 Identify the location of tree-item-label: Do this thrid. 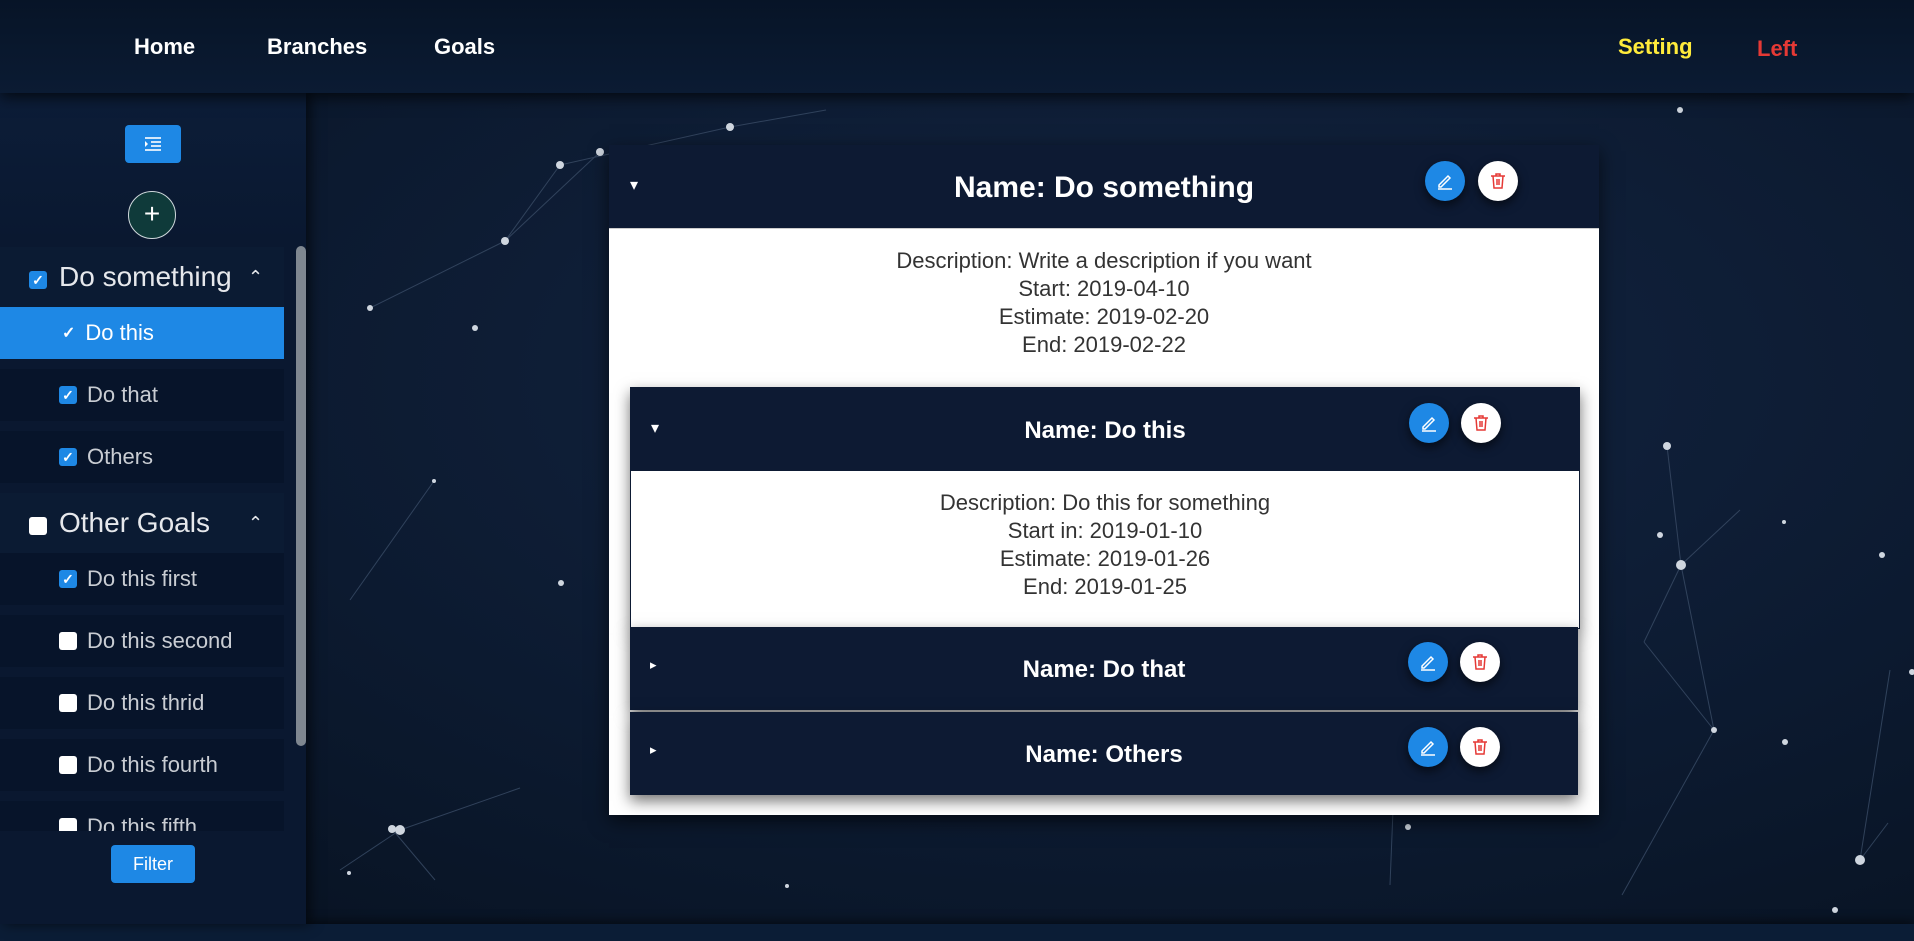
(146, 702).